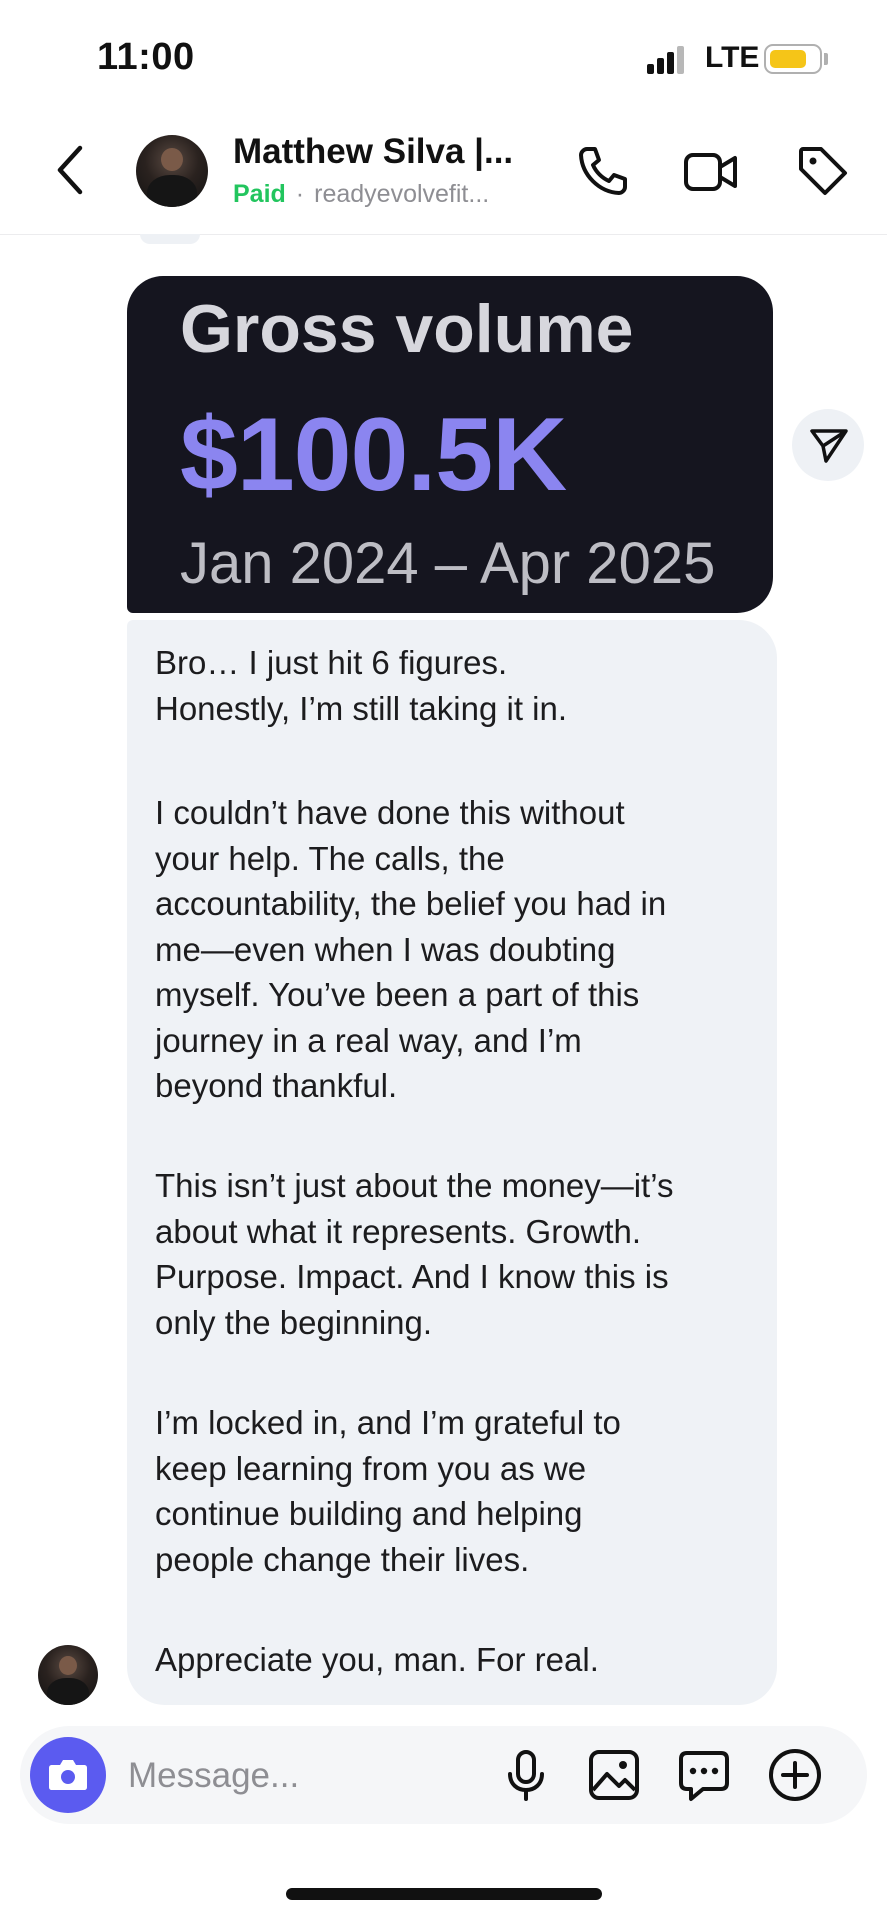 The width and height of the screenshot is (887, 1920). What do you see at coordinates (172, 171) in the screenshot?
I see `avatar` at bounding box center [172, 171].